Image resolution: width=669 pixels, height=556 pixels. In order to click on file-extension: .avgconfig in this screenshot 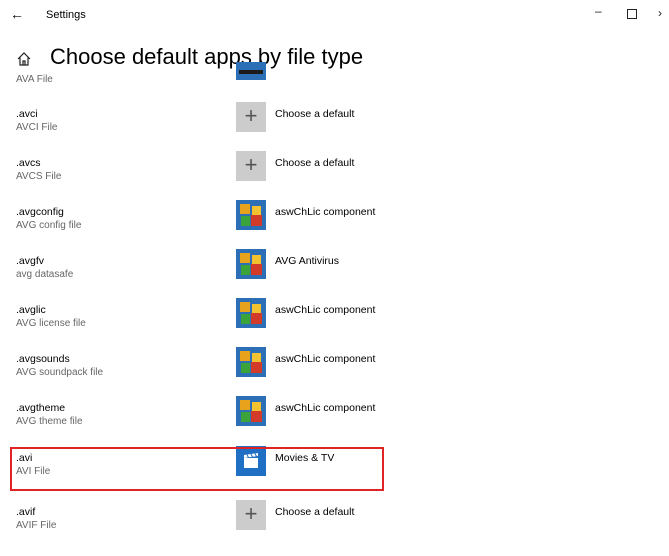, I will do `click(40, 212)`.